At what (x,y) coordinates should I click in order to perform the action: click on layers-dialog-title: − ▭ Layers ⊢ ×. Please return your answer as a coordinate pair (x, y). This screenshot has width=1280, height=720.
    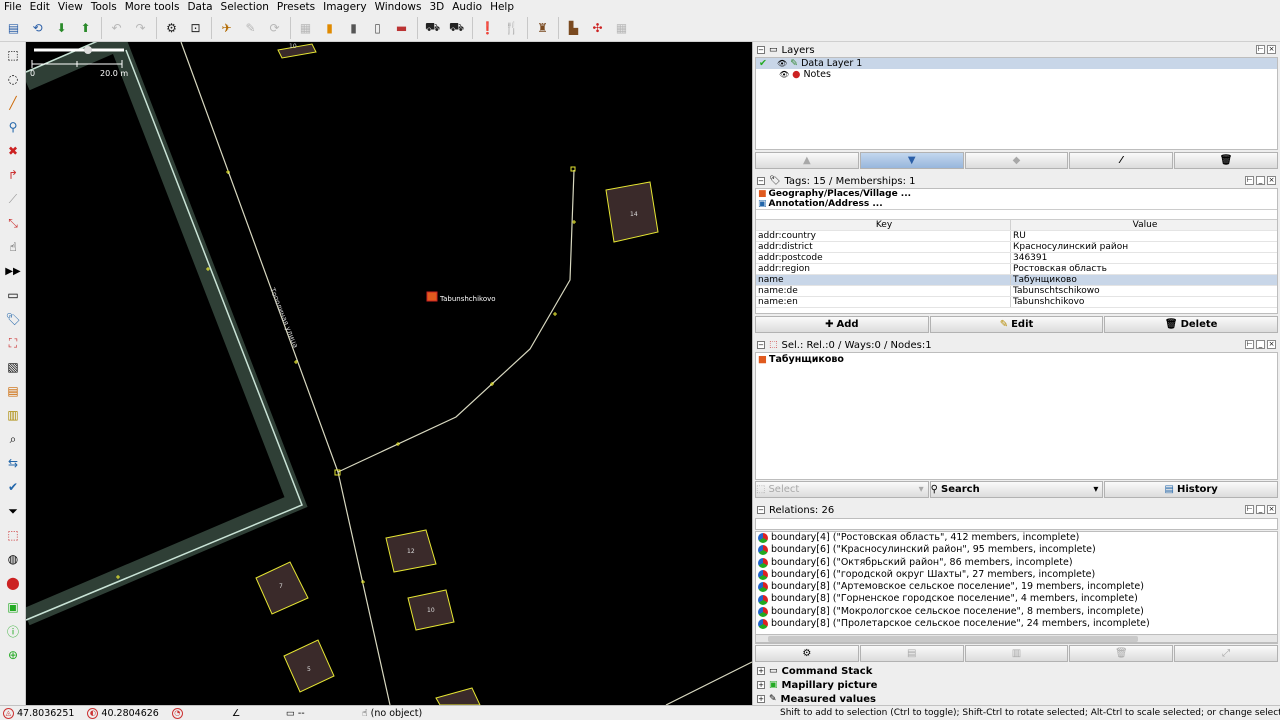
    Looking at the image, I should click on (1016, 50).